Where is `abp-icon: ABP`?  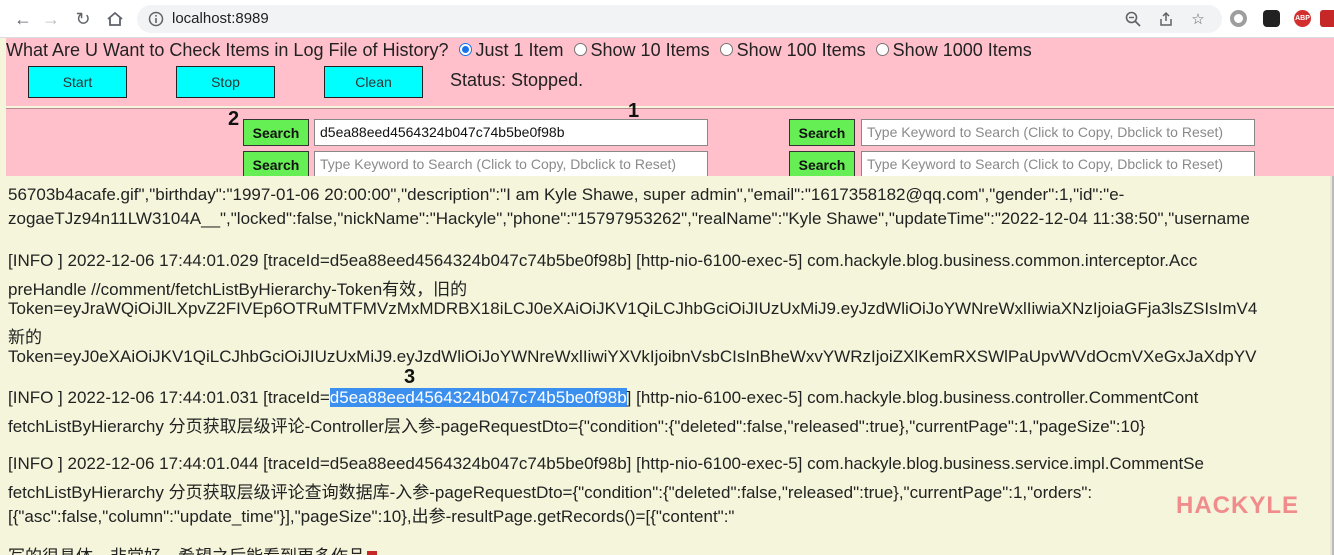
abp-icon: ABP is located at coordinates (1302, 18).